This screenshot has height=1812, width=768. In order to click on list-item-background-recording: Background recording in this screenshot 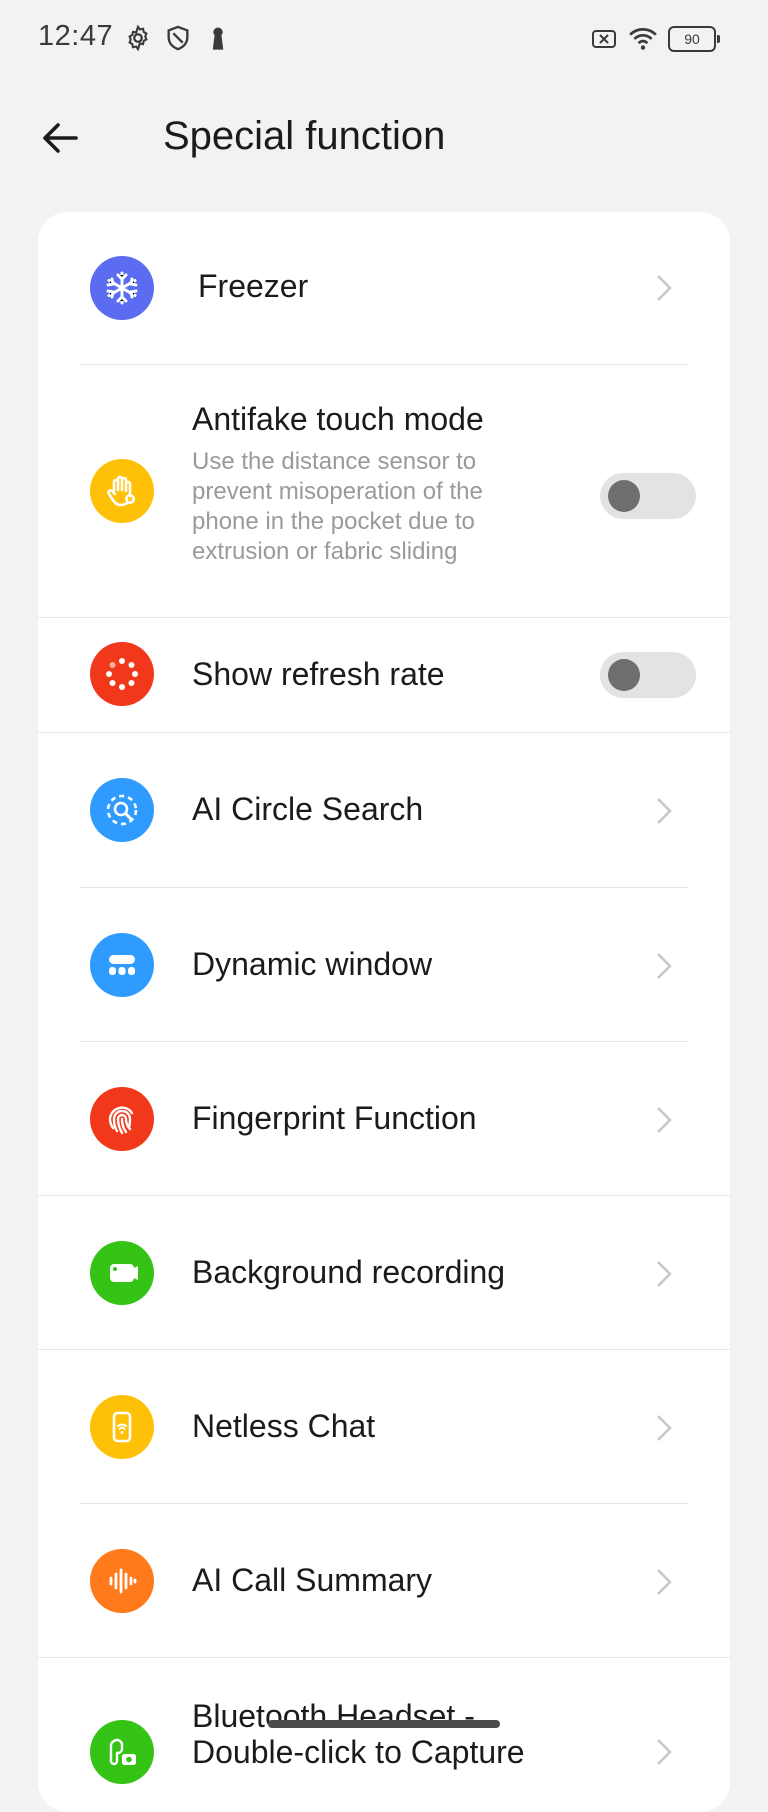, I will do `click(384, 1273)`.